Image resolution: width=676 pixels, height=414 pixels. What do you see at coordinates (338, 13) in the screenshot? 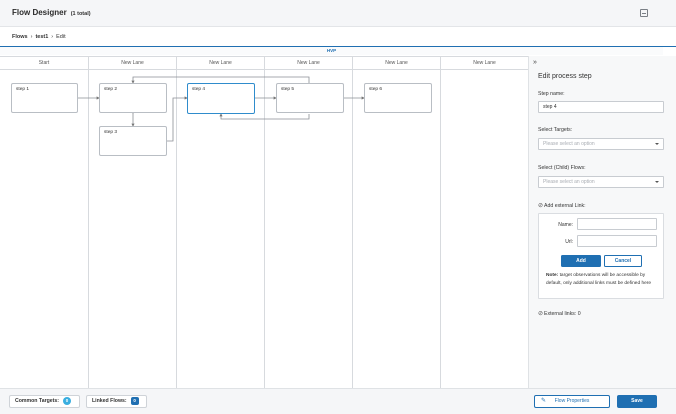
I see `app-header: Flow Designer (1 total)` at bounding box center [338, 13].